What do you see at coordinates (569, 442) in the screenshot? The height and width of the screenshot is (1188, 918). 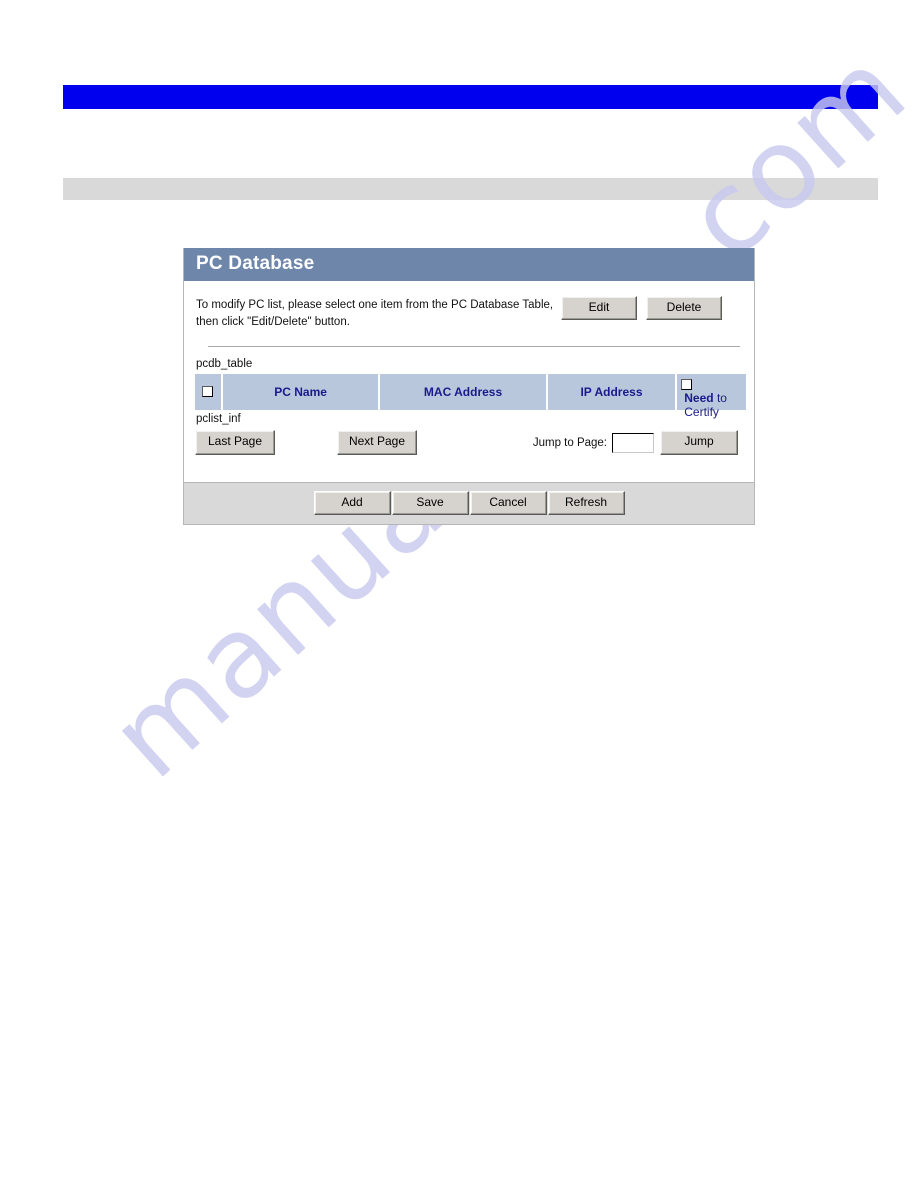 I see `jump-to-page-label: Jump to Page:` at bounding box center [569, 442].